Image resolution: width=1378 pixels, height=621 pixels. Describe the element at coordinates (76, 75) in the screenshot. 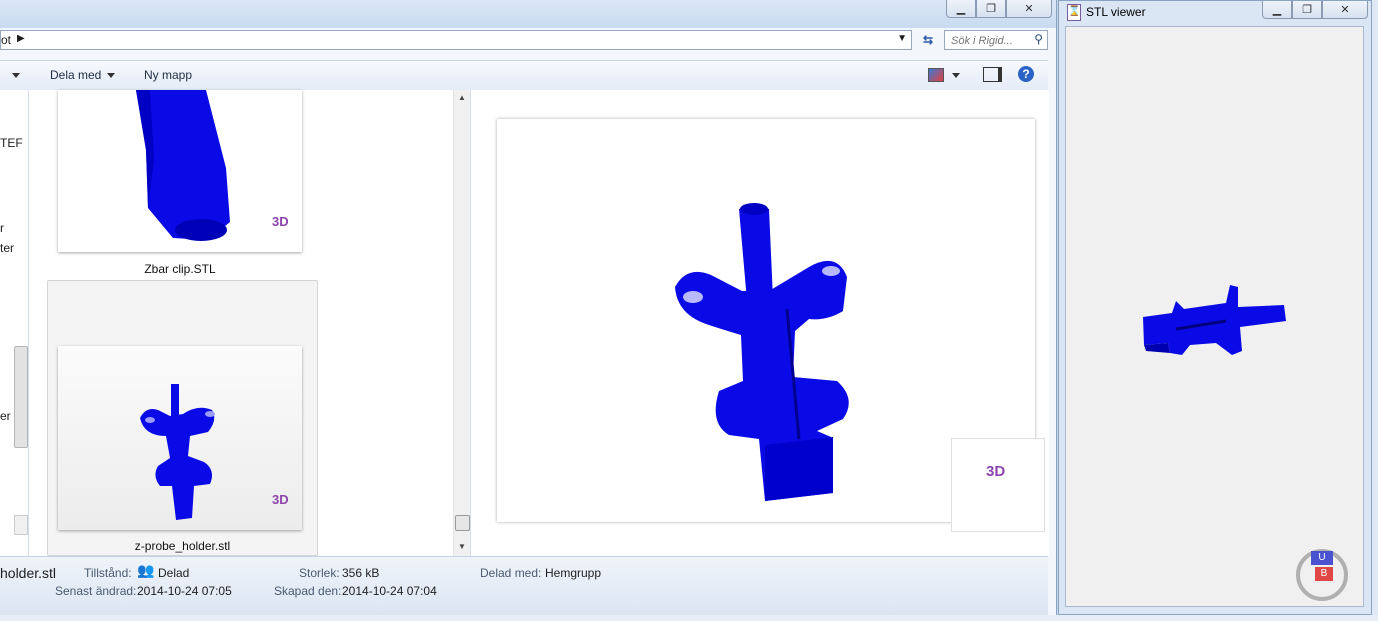

I see `share-with-label: Dela med` at that location.